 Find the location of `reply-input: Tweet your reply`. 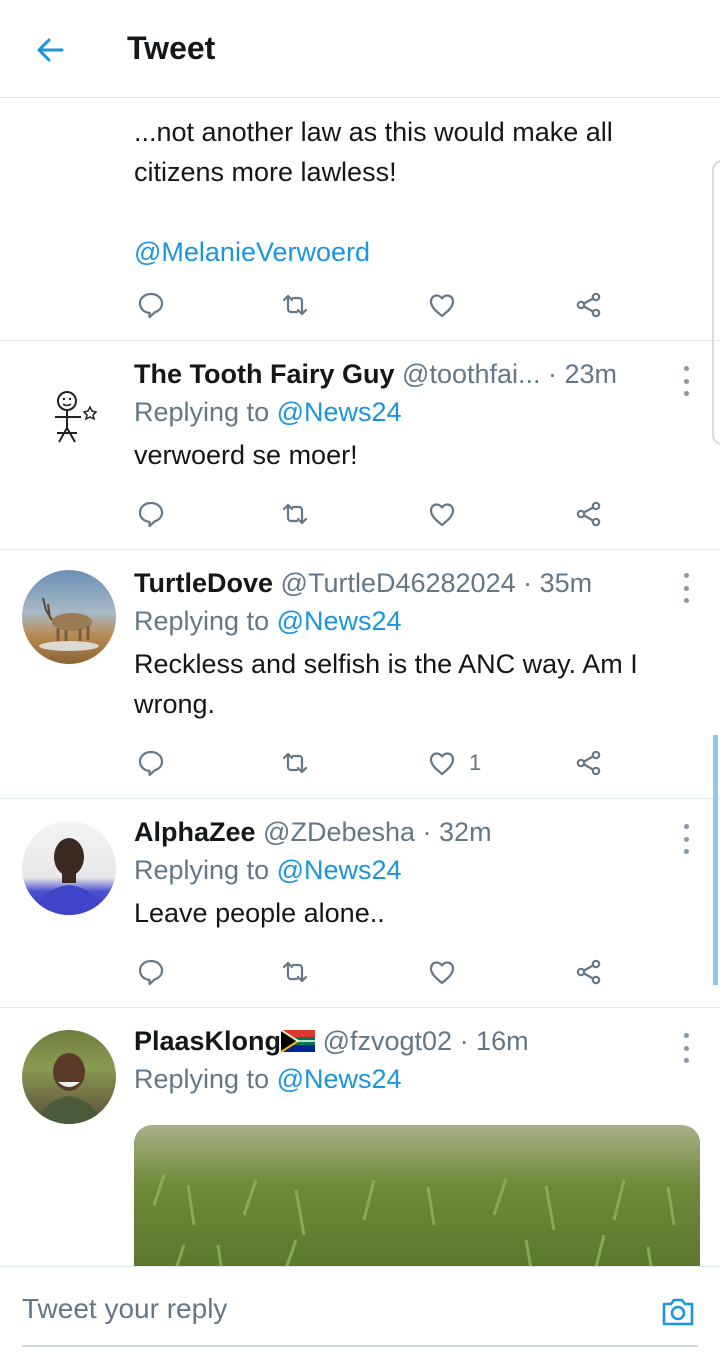

reply-input: Tweet your reply is located at coordinates (124, 1309).